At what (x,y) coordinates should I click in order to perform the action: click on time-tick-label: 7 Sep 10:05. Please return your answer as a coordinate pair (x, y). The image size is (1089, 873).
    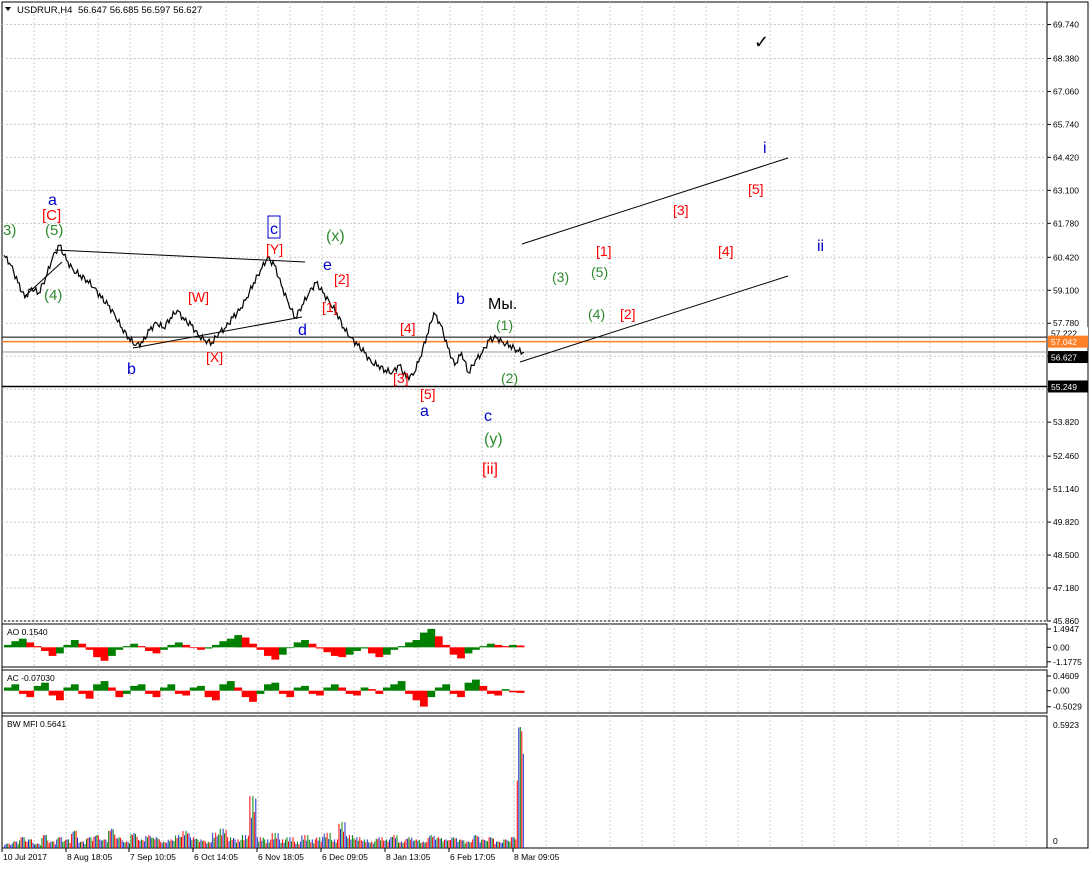
    Looking at the image, I should click on (153, 857).